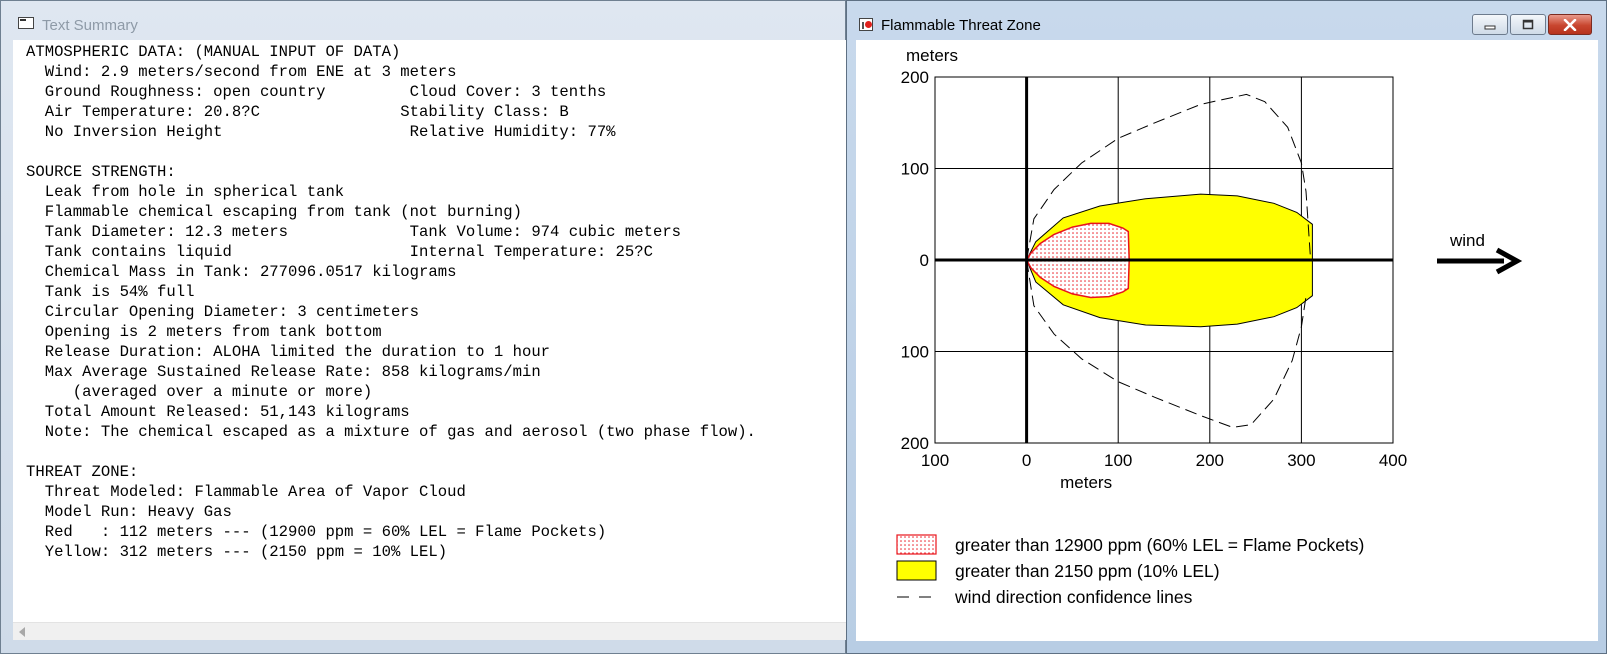  I want to click on x-tick-label: 400, so click(1393, 460).